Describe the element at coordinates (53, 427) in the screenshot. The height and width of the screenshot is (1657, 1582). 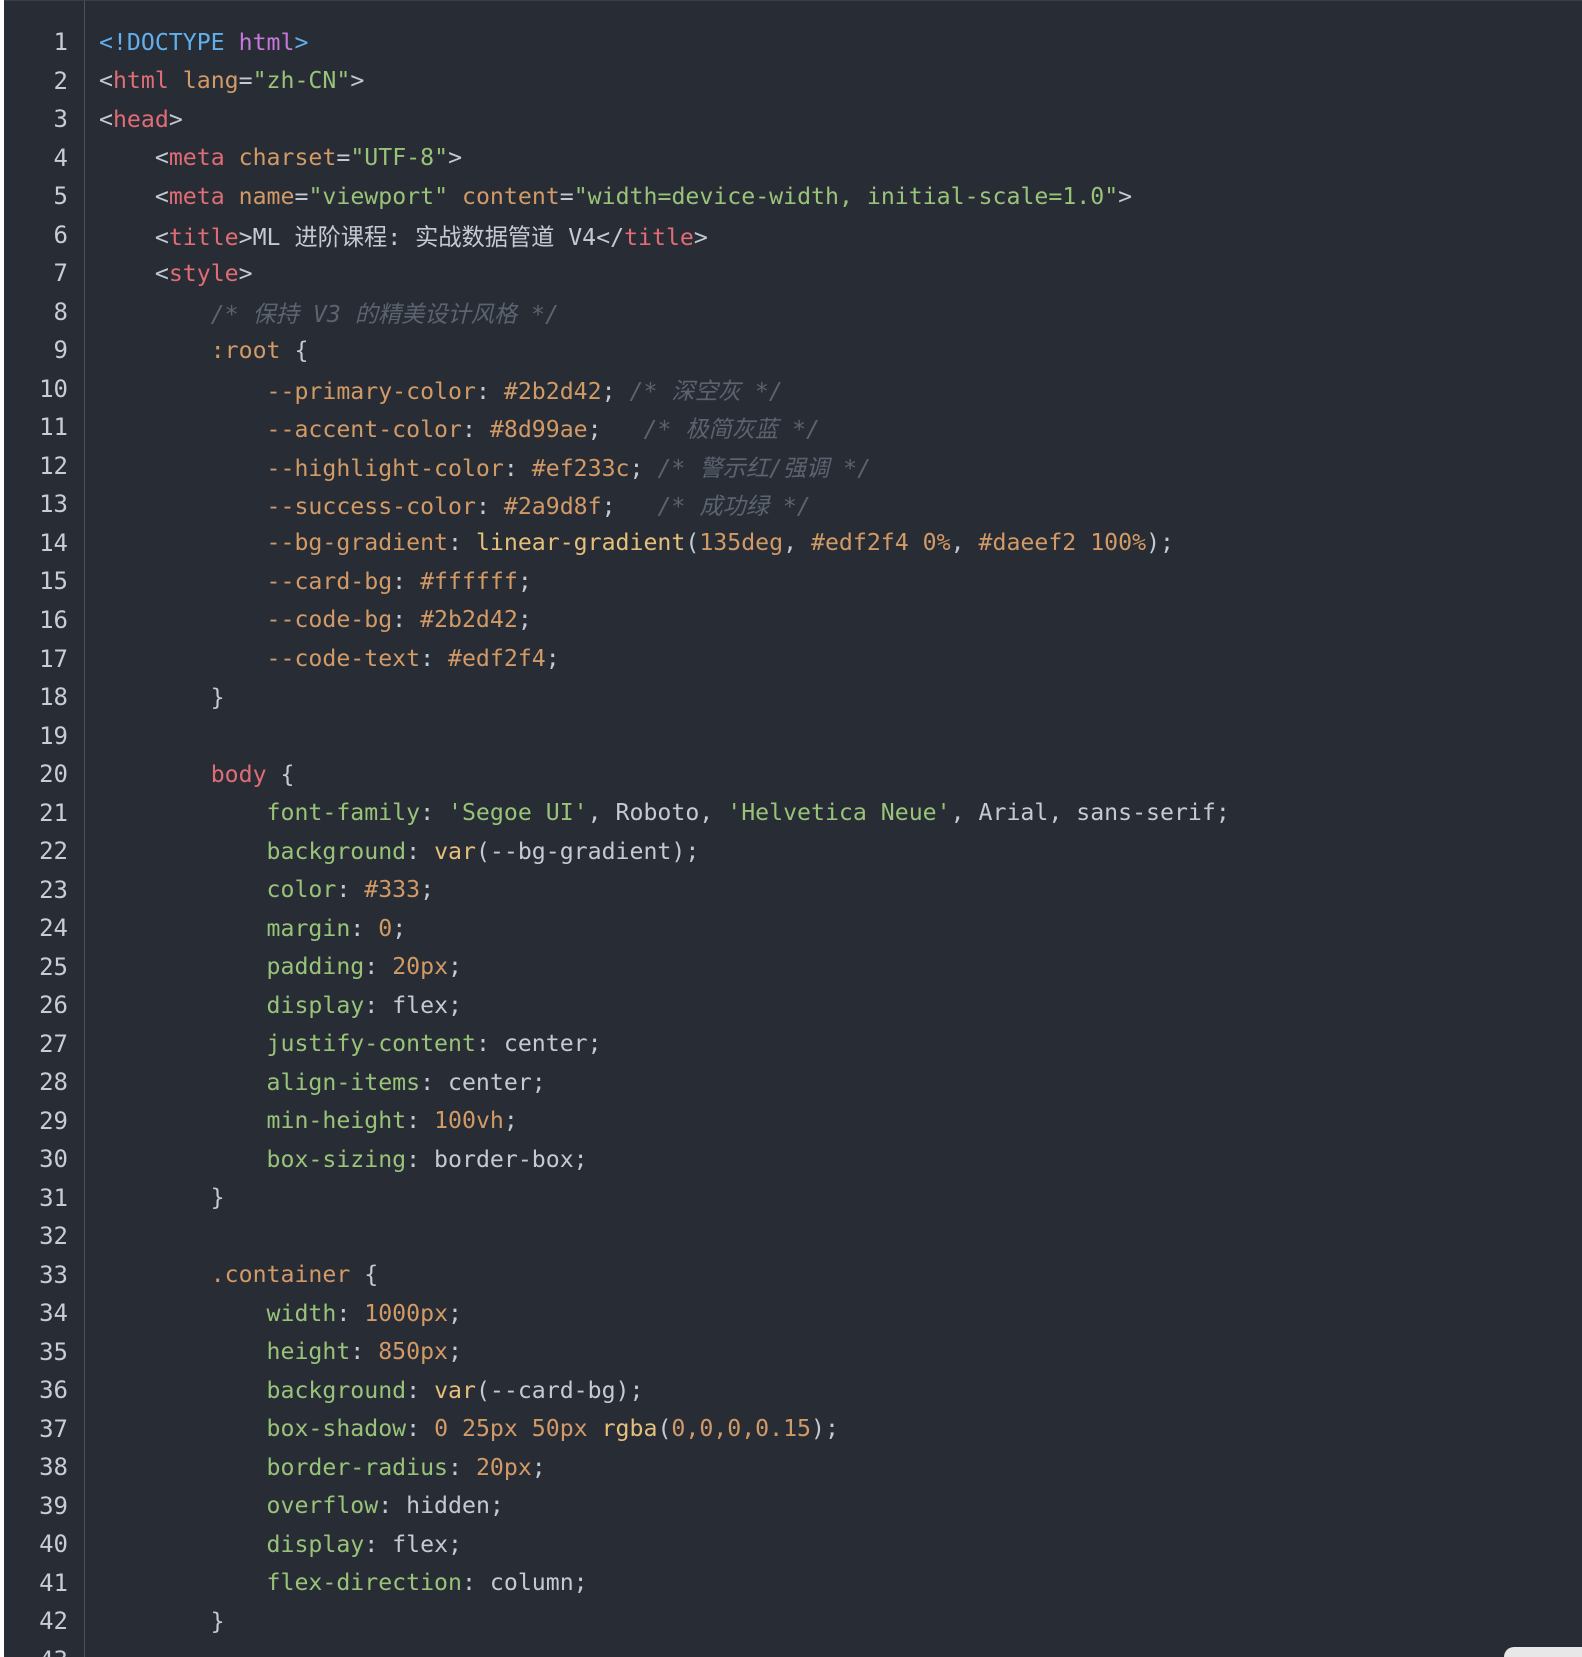
I see `line-number: 11` at that location.